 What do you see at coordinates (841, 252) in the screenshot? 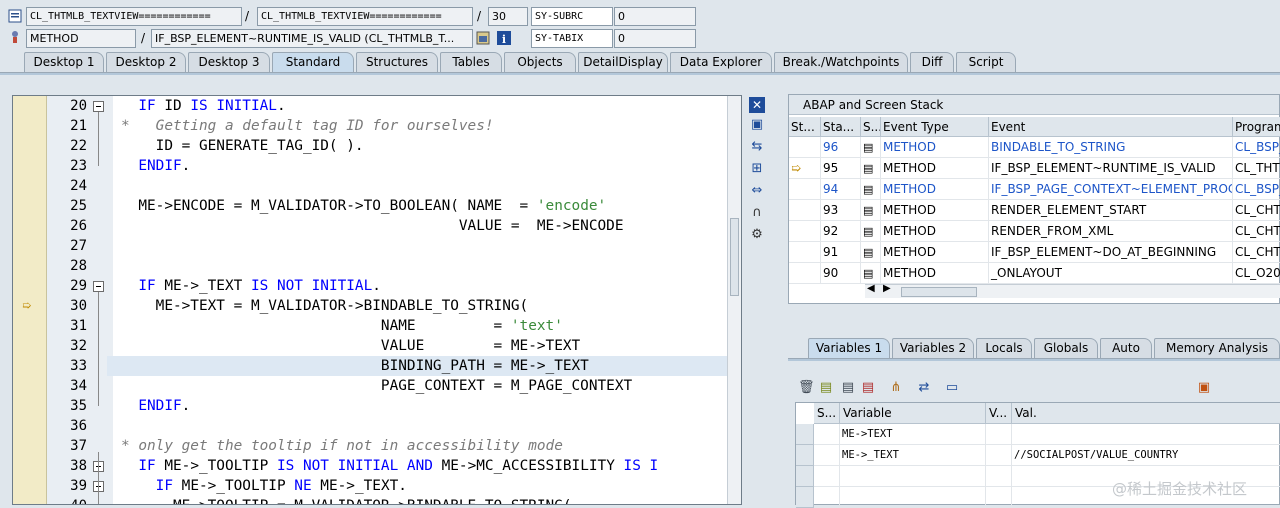
I see `stack-level-cell: 91` at bounding box center [841, 252].